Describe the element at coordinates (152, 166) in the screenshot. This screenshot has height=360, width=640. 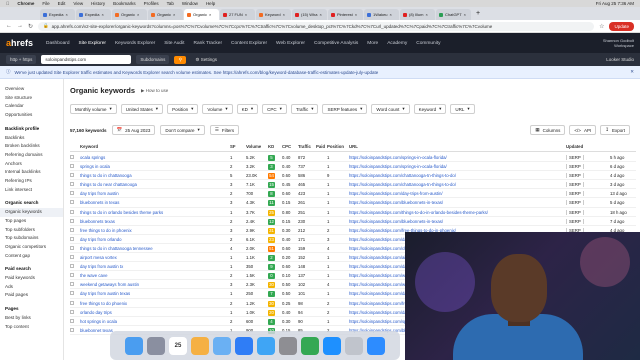
I see `cell-kw: springs in ocala` at that location.